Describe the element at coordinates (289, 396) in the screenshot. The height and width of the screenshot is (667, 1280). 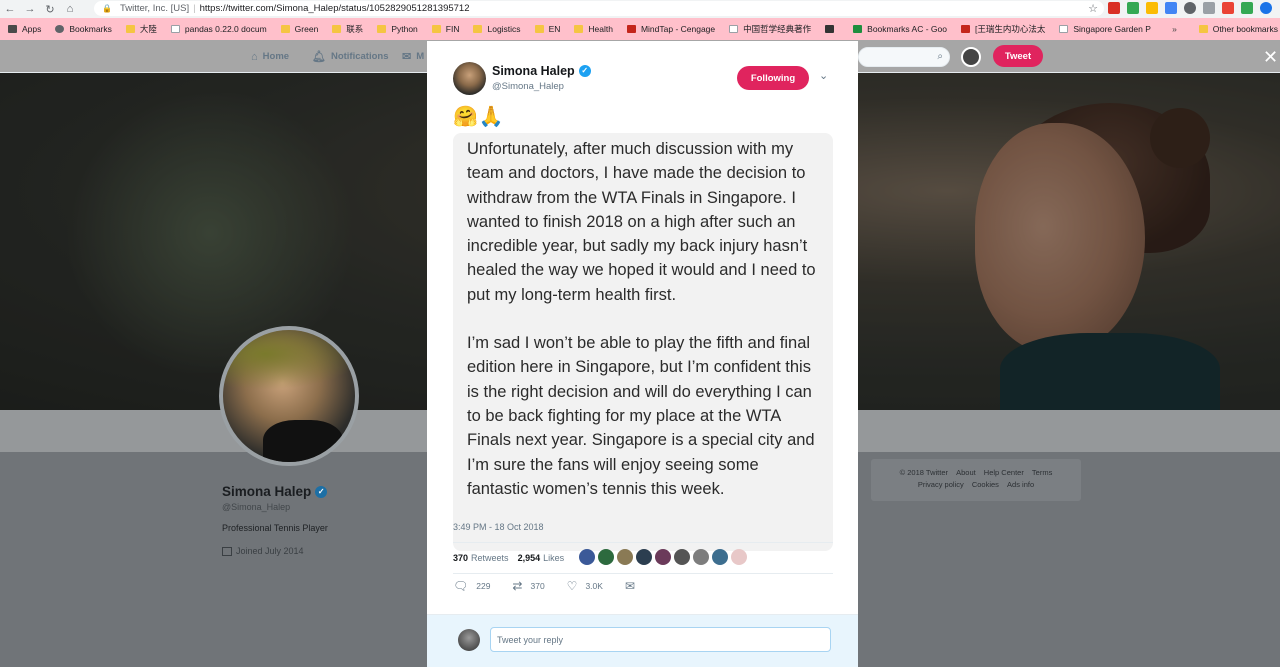
I see `profile-avatar` at that location.